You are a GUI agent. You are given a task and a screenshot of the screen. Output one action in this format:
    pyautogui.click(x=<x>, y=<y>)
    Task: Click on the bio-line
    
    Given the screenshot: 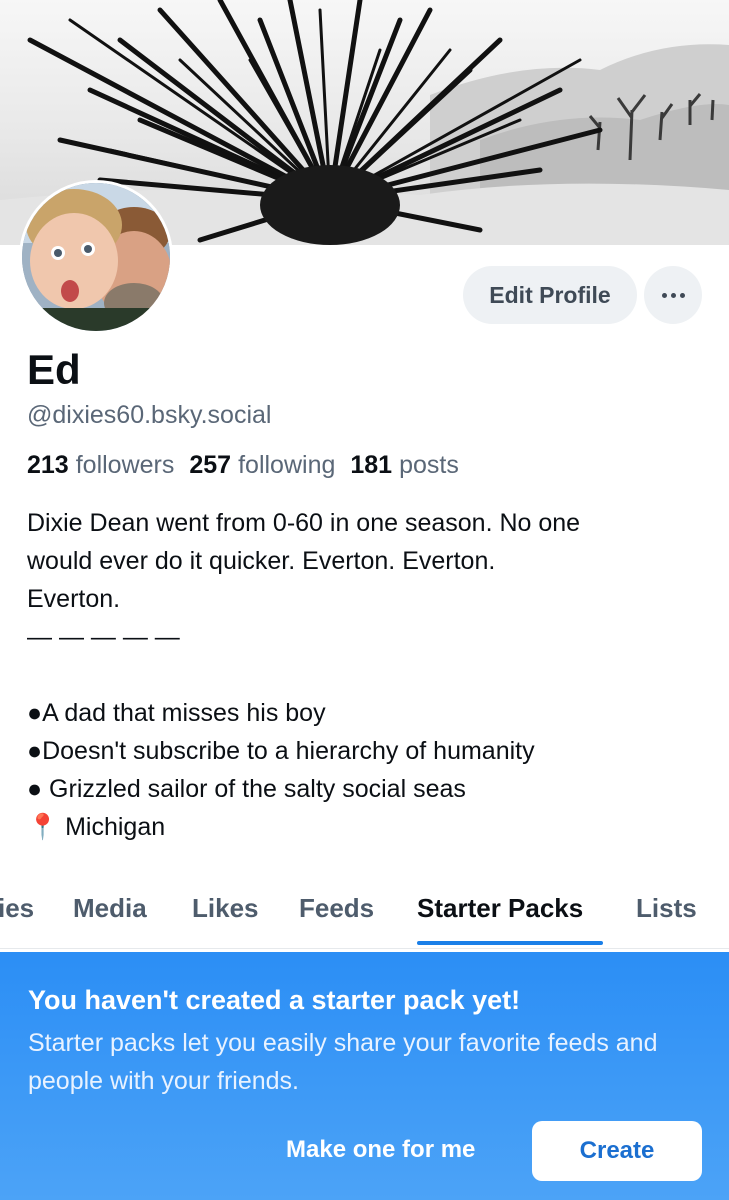 What is the action you would take?
    pyautogui.click(x=372, y=675)
    